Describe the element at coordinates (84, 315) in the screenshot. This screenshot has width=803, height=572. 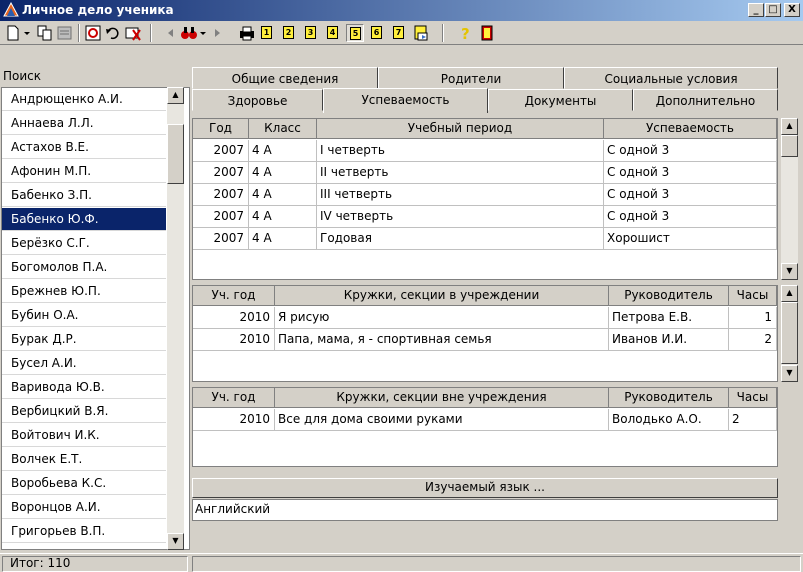
I see `list-item: Бубин О.А.` at that location.